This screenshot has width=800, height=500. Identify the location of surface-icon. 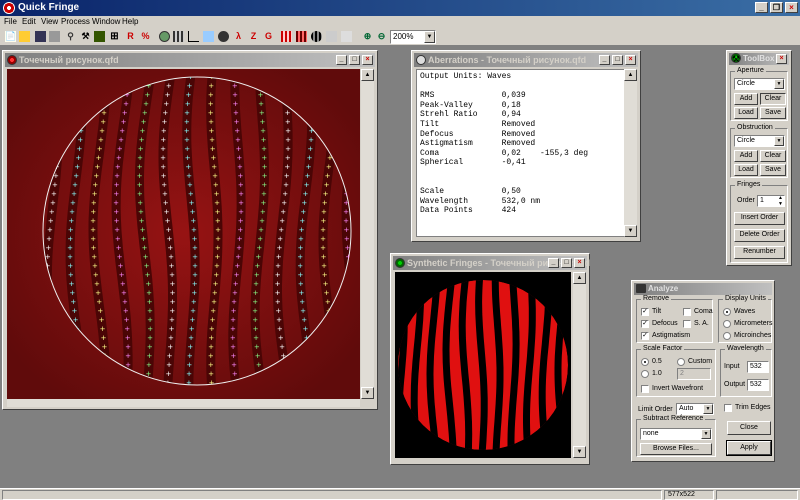
(208, 36).